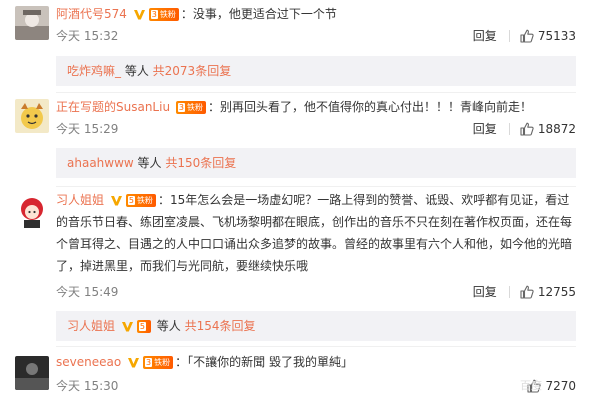 The width and height of the screenshot is (590, 404). Describe the element at coordinates (376, 107) in the screenshot. I see `comment-text: 别再回头看了，他不值得你的真心付出！！！青峰向前走！` at that location.